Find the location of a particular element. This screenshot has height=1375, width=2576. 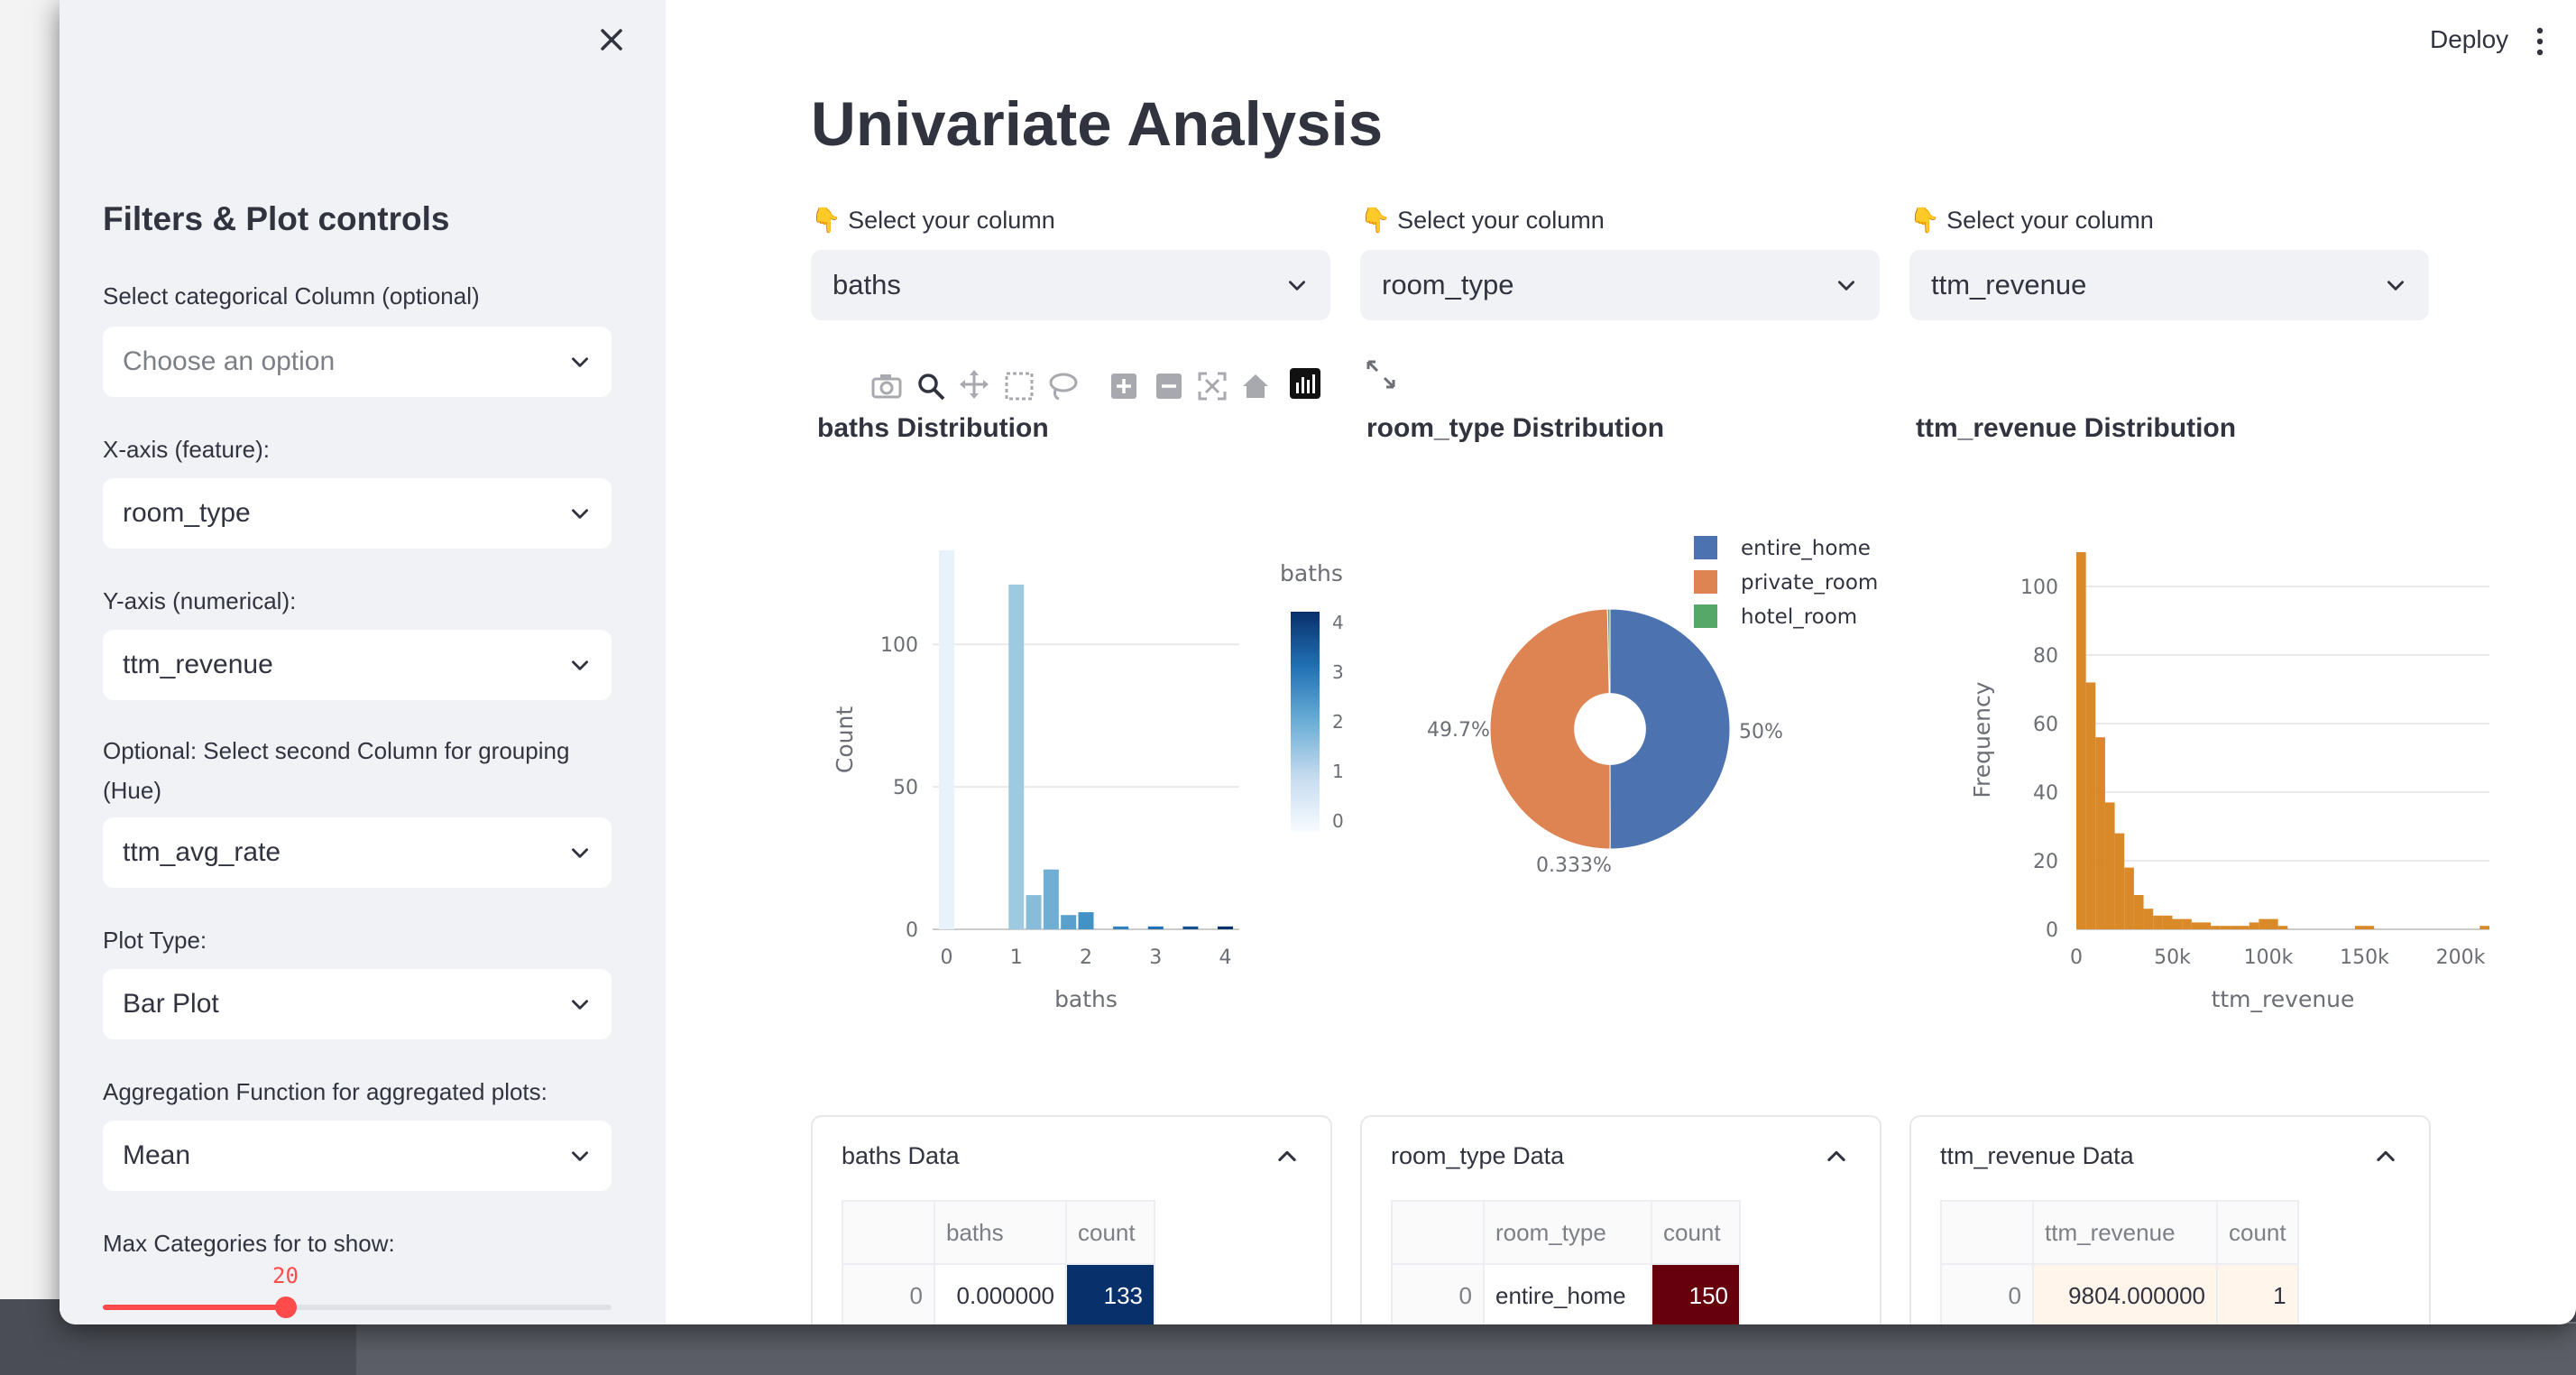

plot-toolbar is located at coordinates (1095, 385).